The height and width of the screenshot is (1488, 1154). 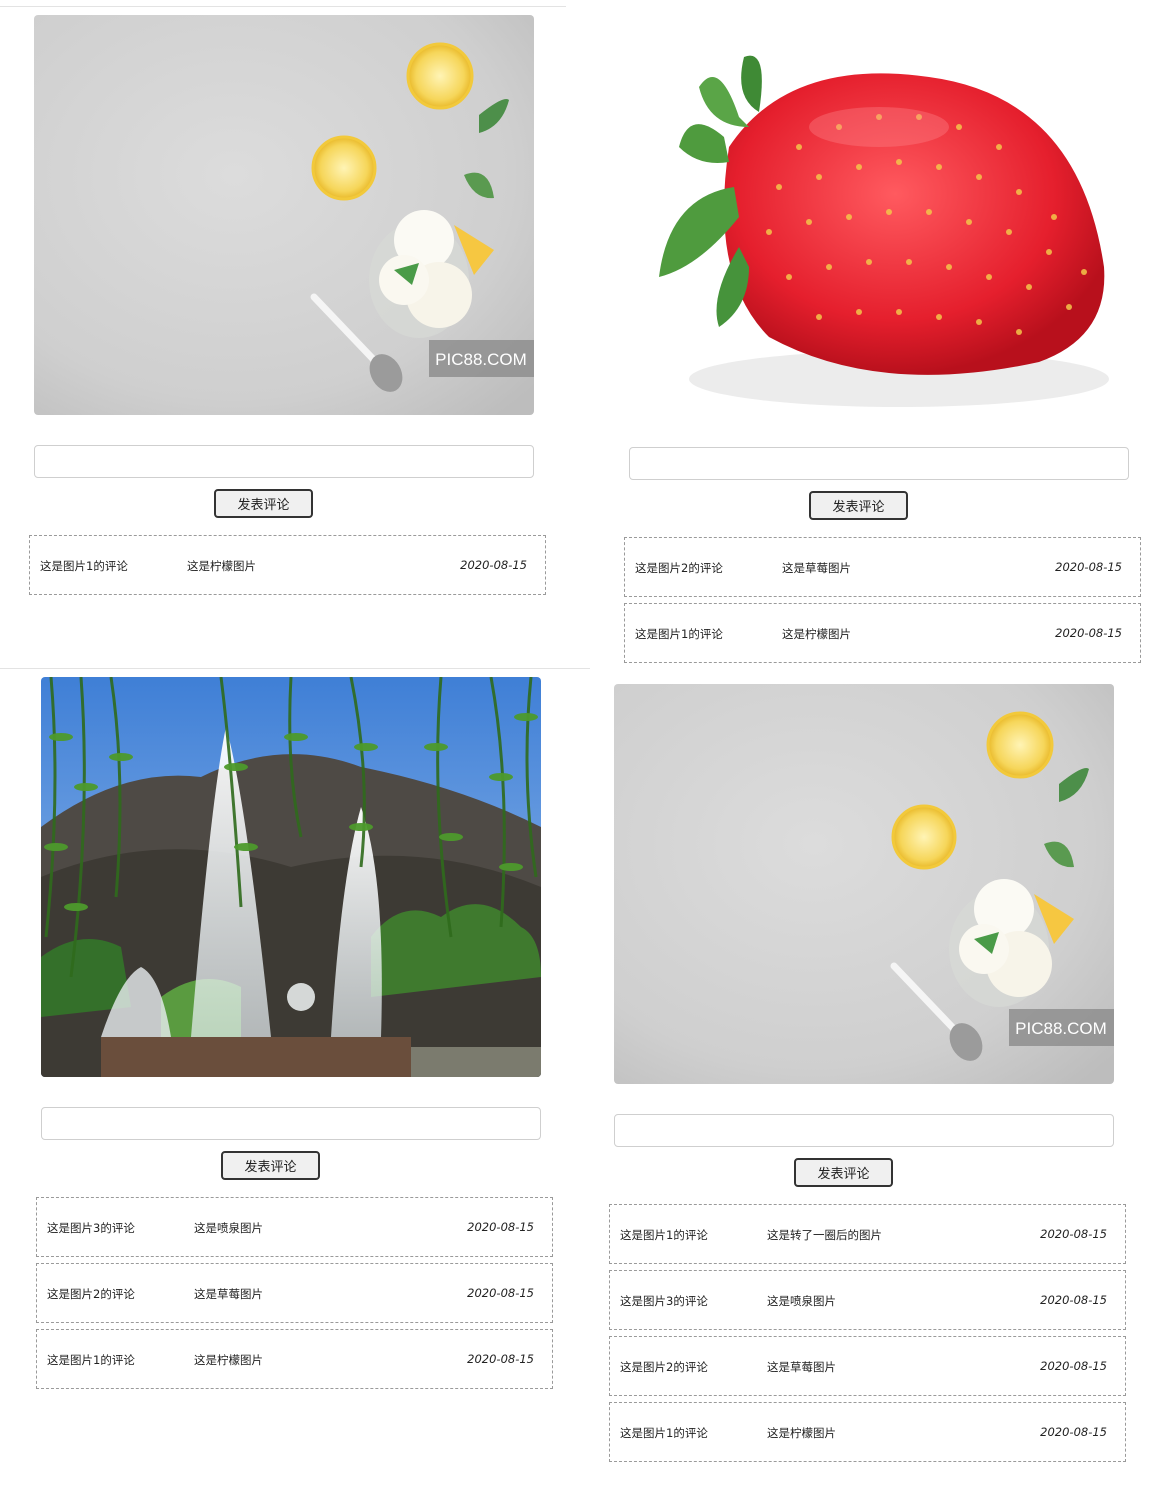 I want to click on comment-item: 这是图片1的评论 这是转了一圈后的图片 2020-08-15, so click(x=867, y=1234).